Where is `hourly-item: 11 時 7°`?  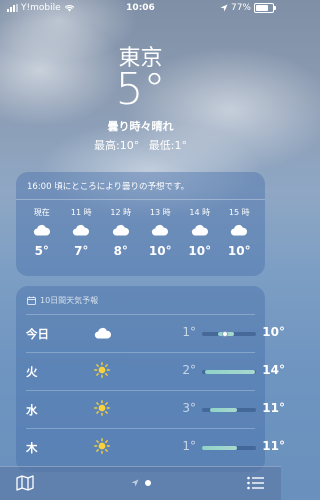
hourly-item: 11 時 7° is located at coordinates (82, 232).